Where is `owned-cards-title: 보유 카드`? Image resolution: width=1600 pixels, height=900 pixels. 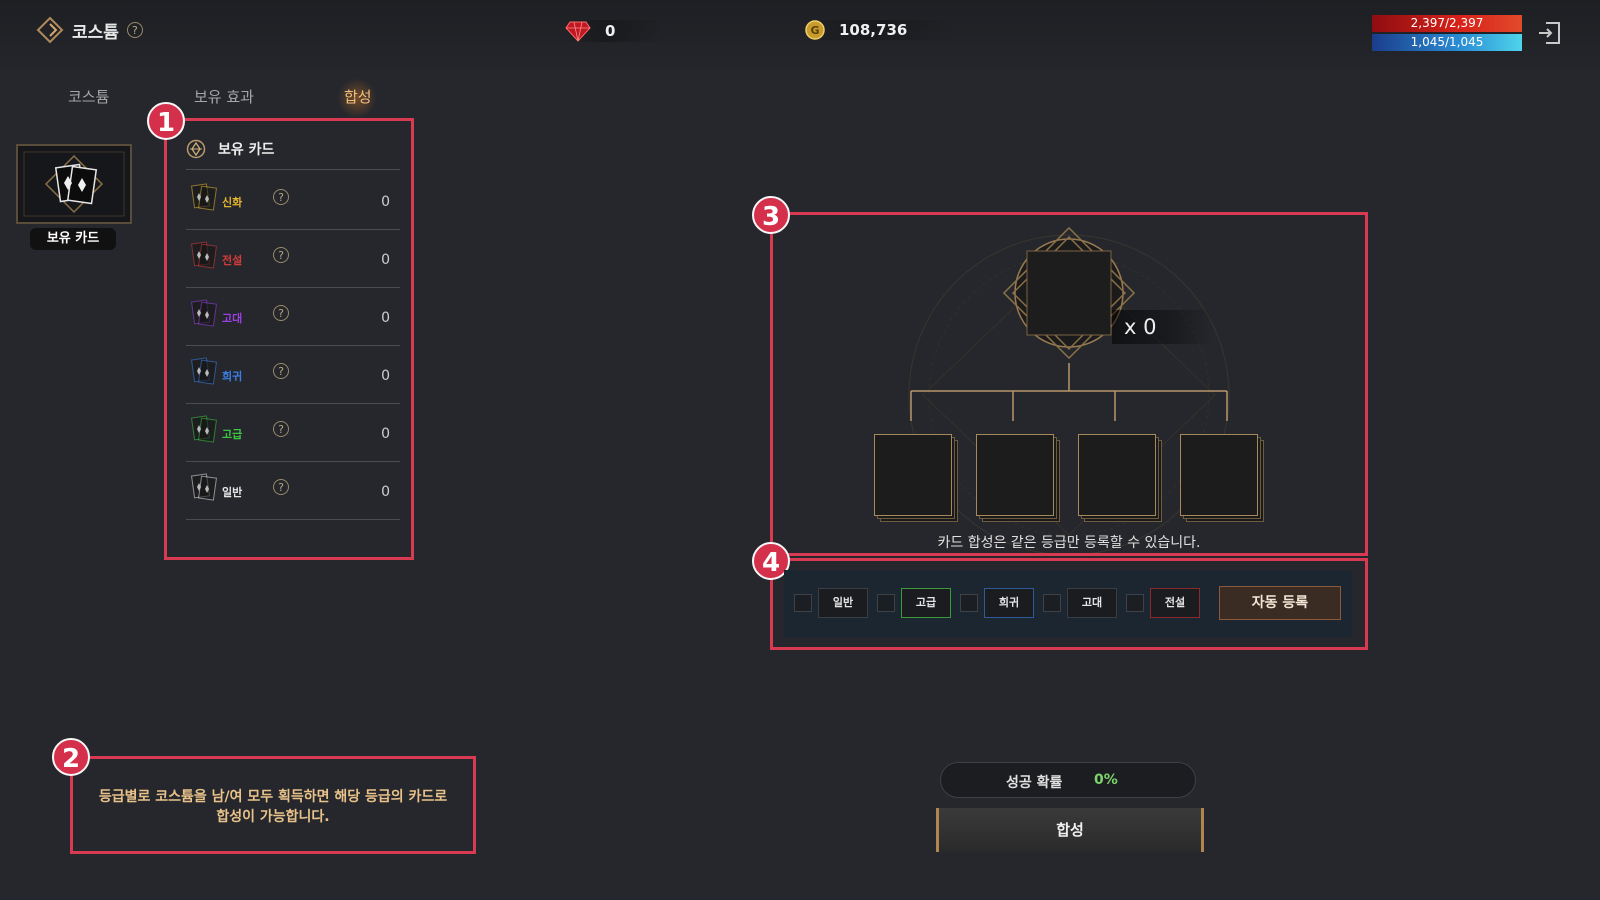 owned-cards-title: 보유 카드 is located at coordinates (246, 150).